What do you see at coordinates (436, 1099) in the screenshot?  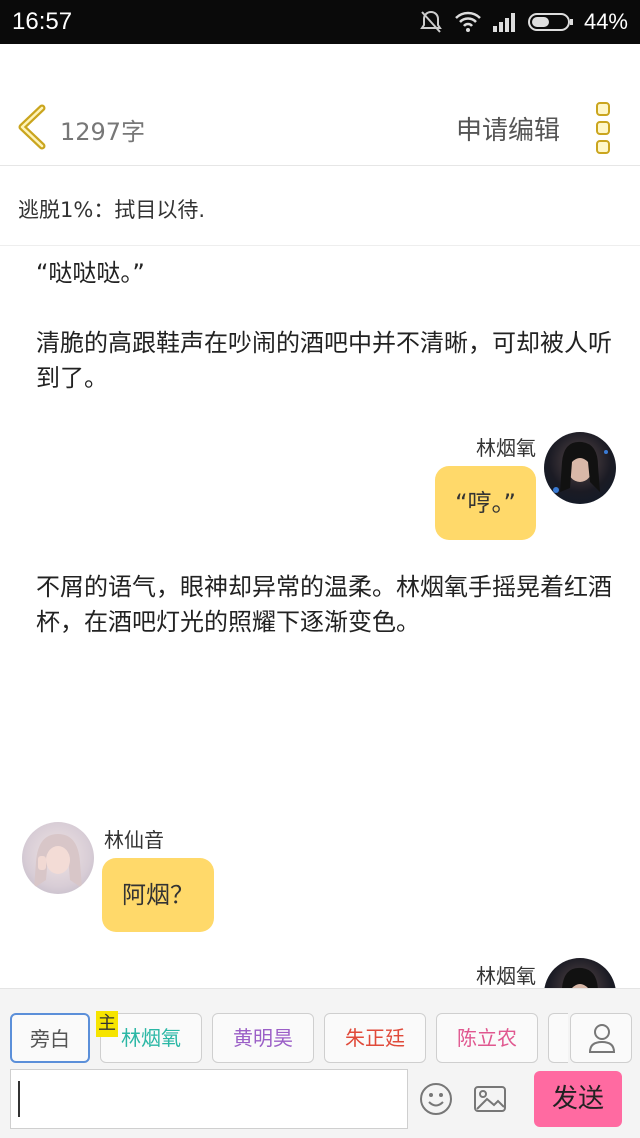 I see `emoji-icon` at bounding box center [436, 1099].